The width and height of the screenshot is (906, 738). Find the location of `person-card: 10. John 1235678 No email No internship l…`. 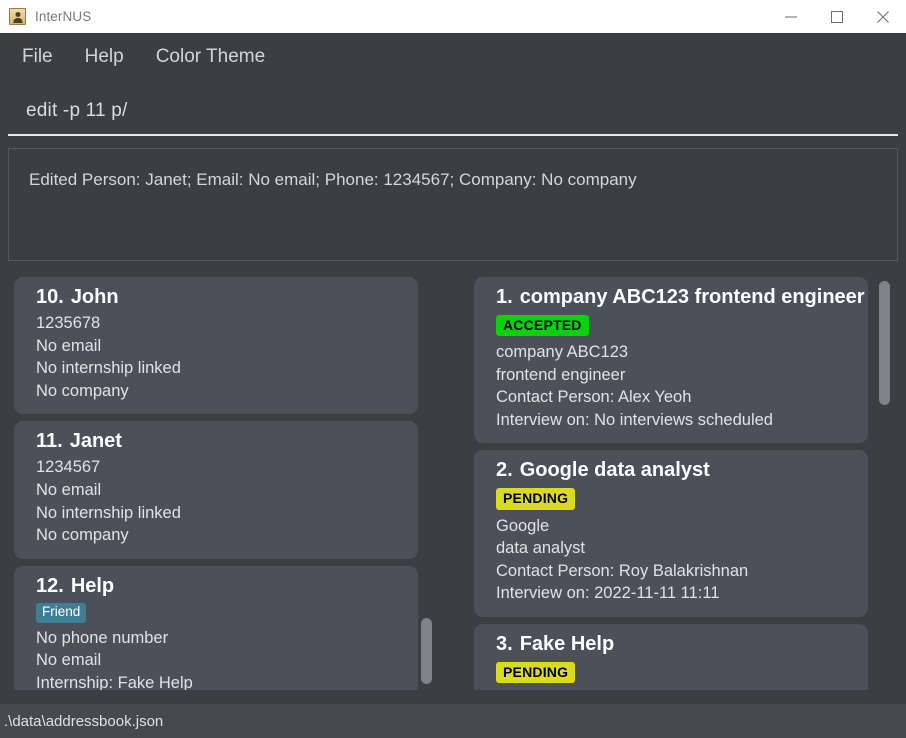

person-card: 10. John 1235678 No email No internship l… is located at coordinates (216, 346).